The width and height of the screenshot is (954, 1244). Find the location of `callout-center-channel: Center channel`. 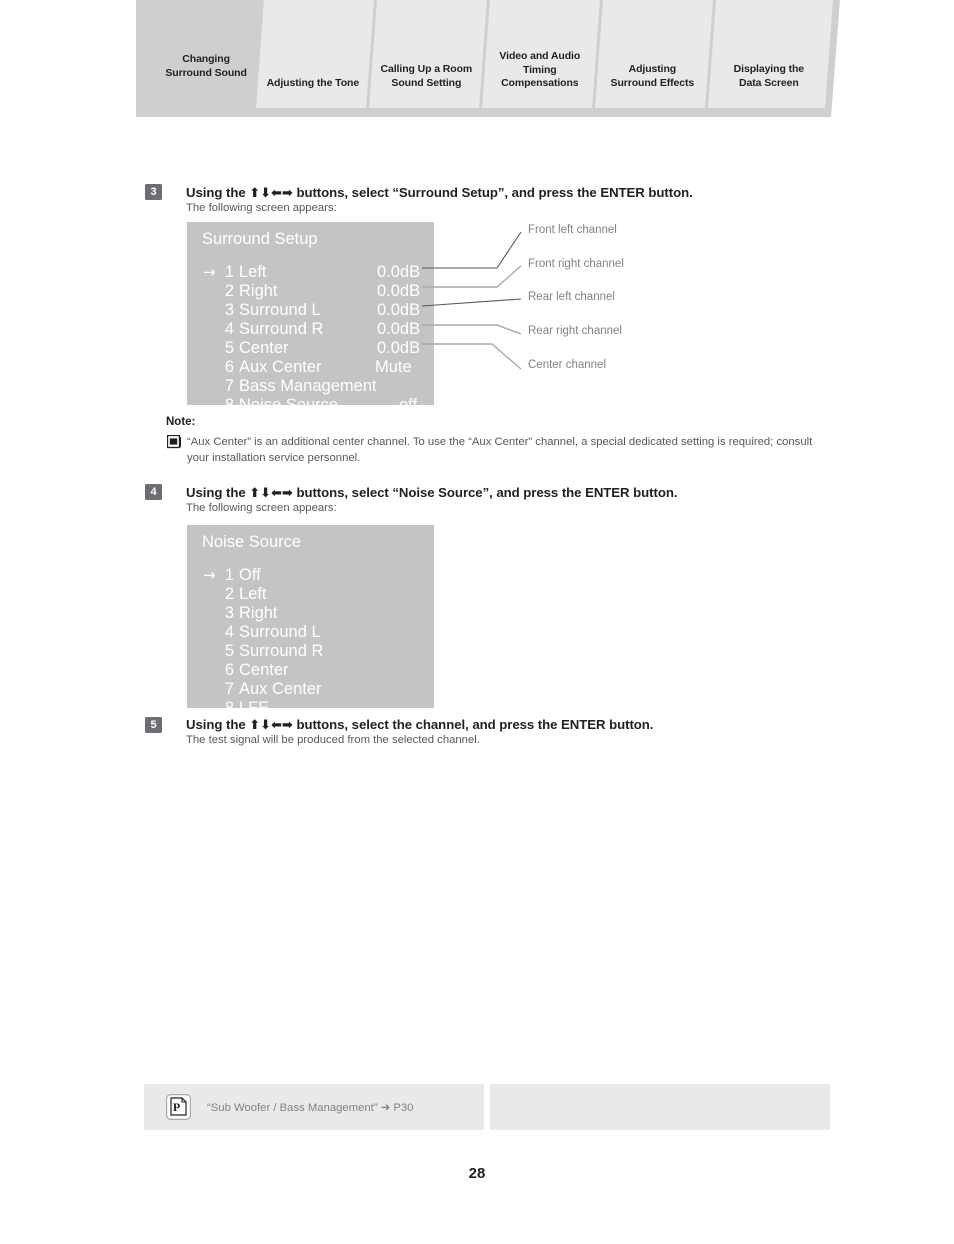

callout-center-channel: Center channel is located at coordinates (567, 365).